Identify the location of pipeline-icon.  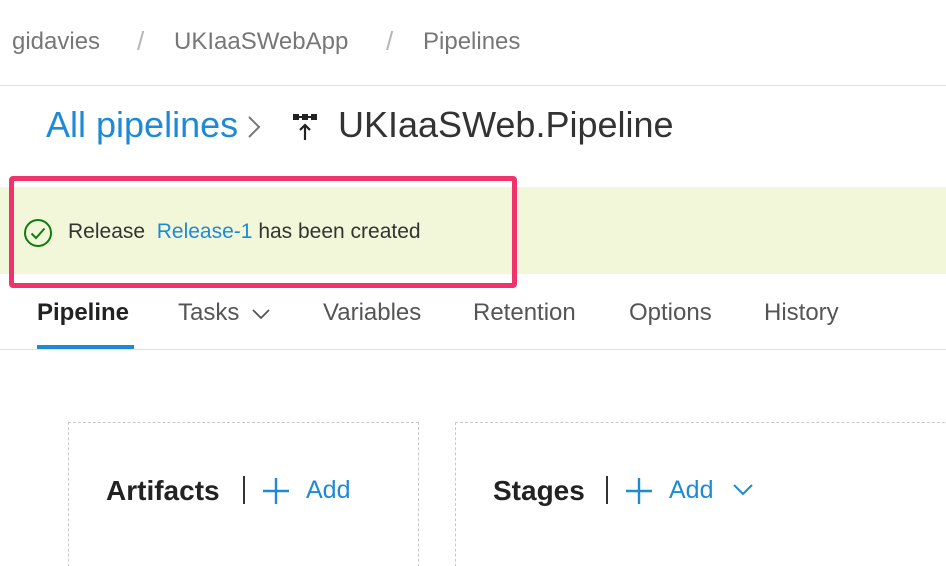
(305, 127).